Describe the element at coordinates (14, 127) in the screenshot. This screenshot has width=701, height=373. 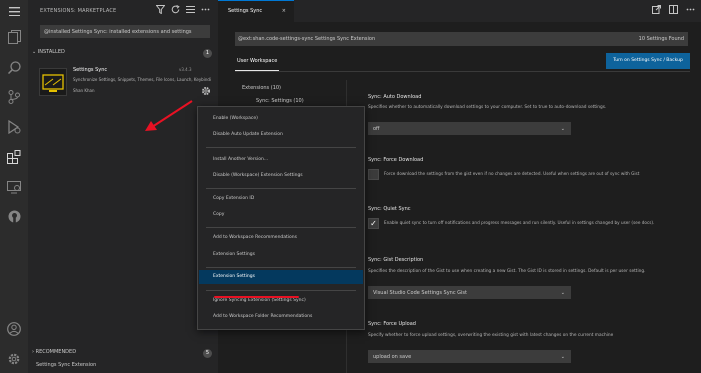
I see `run-debug-icon` at that location.